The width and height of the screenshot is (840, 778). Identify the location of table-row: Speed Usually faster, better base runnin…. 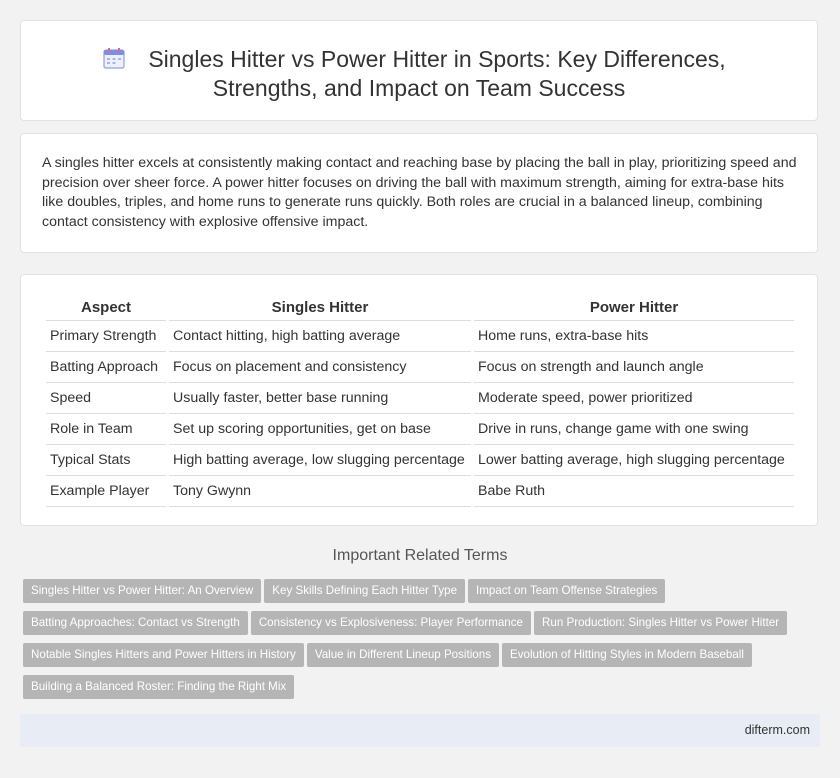
(420, 398).